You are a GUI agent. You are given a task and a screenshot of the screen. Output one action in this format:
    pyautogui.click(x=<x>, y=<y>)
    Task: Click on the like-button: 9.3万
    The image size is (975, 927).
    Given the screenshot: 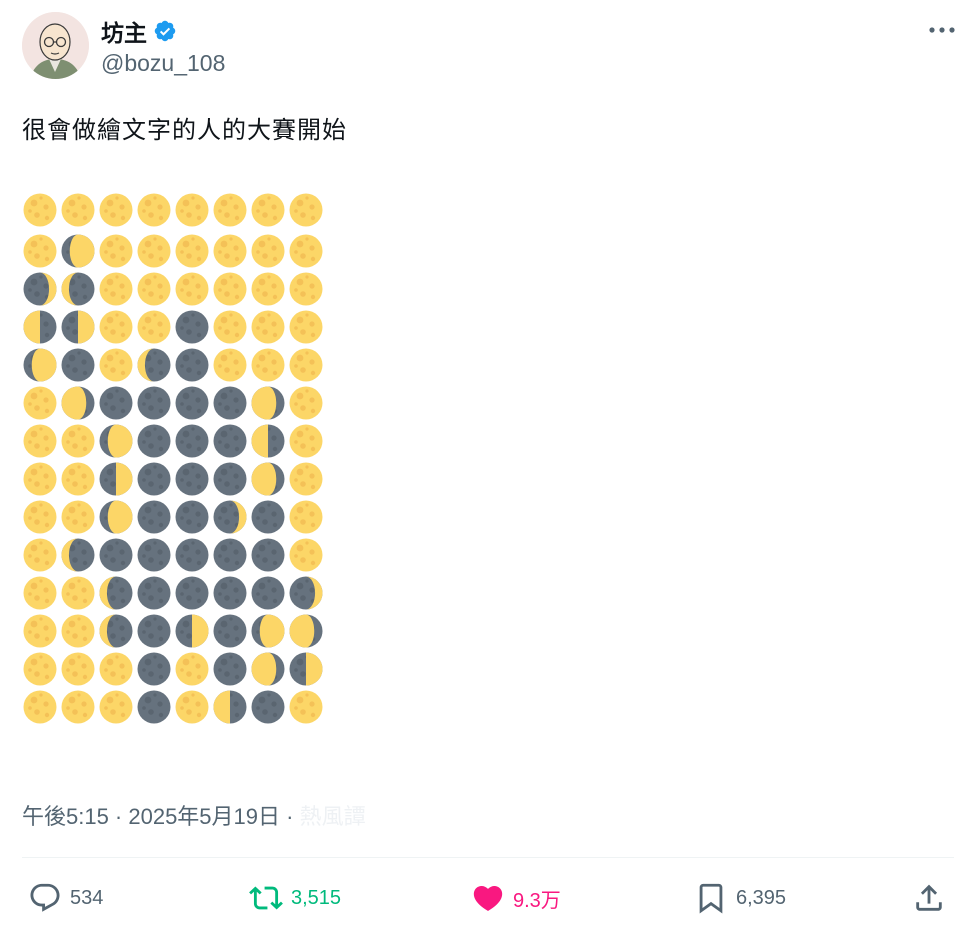 What is the action you would take?
    pyautogui.click(x=516, y=898)
    